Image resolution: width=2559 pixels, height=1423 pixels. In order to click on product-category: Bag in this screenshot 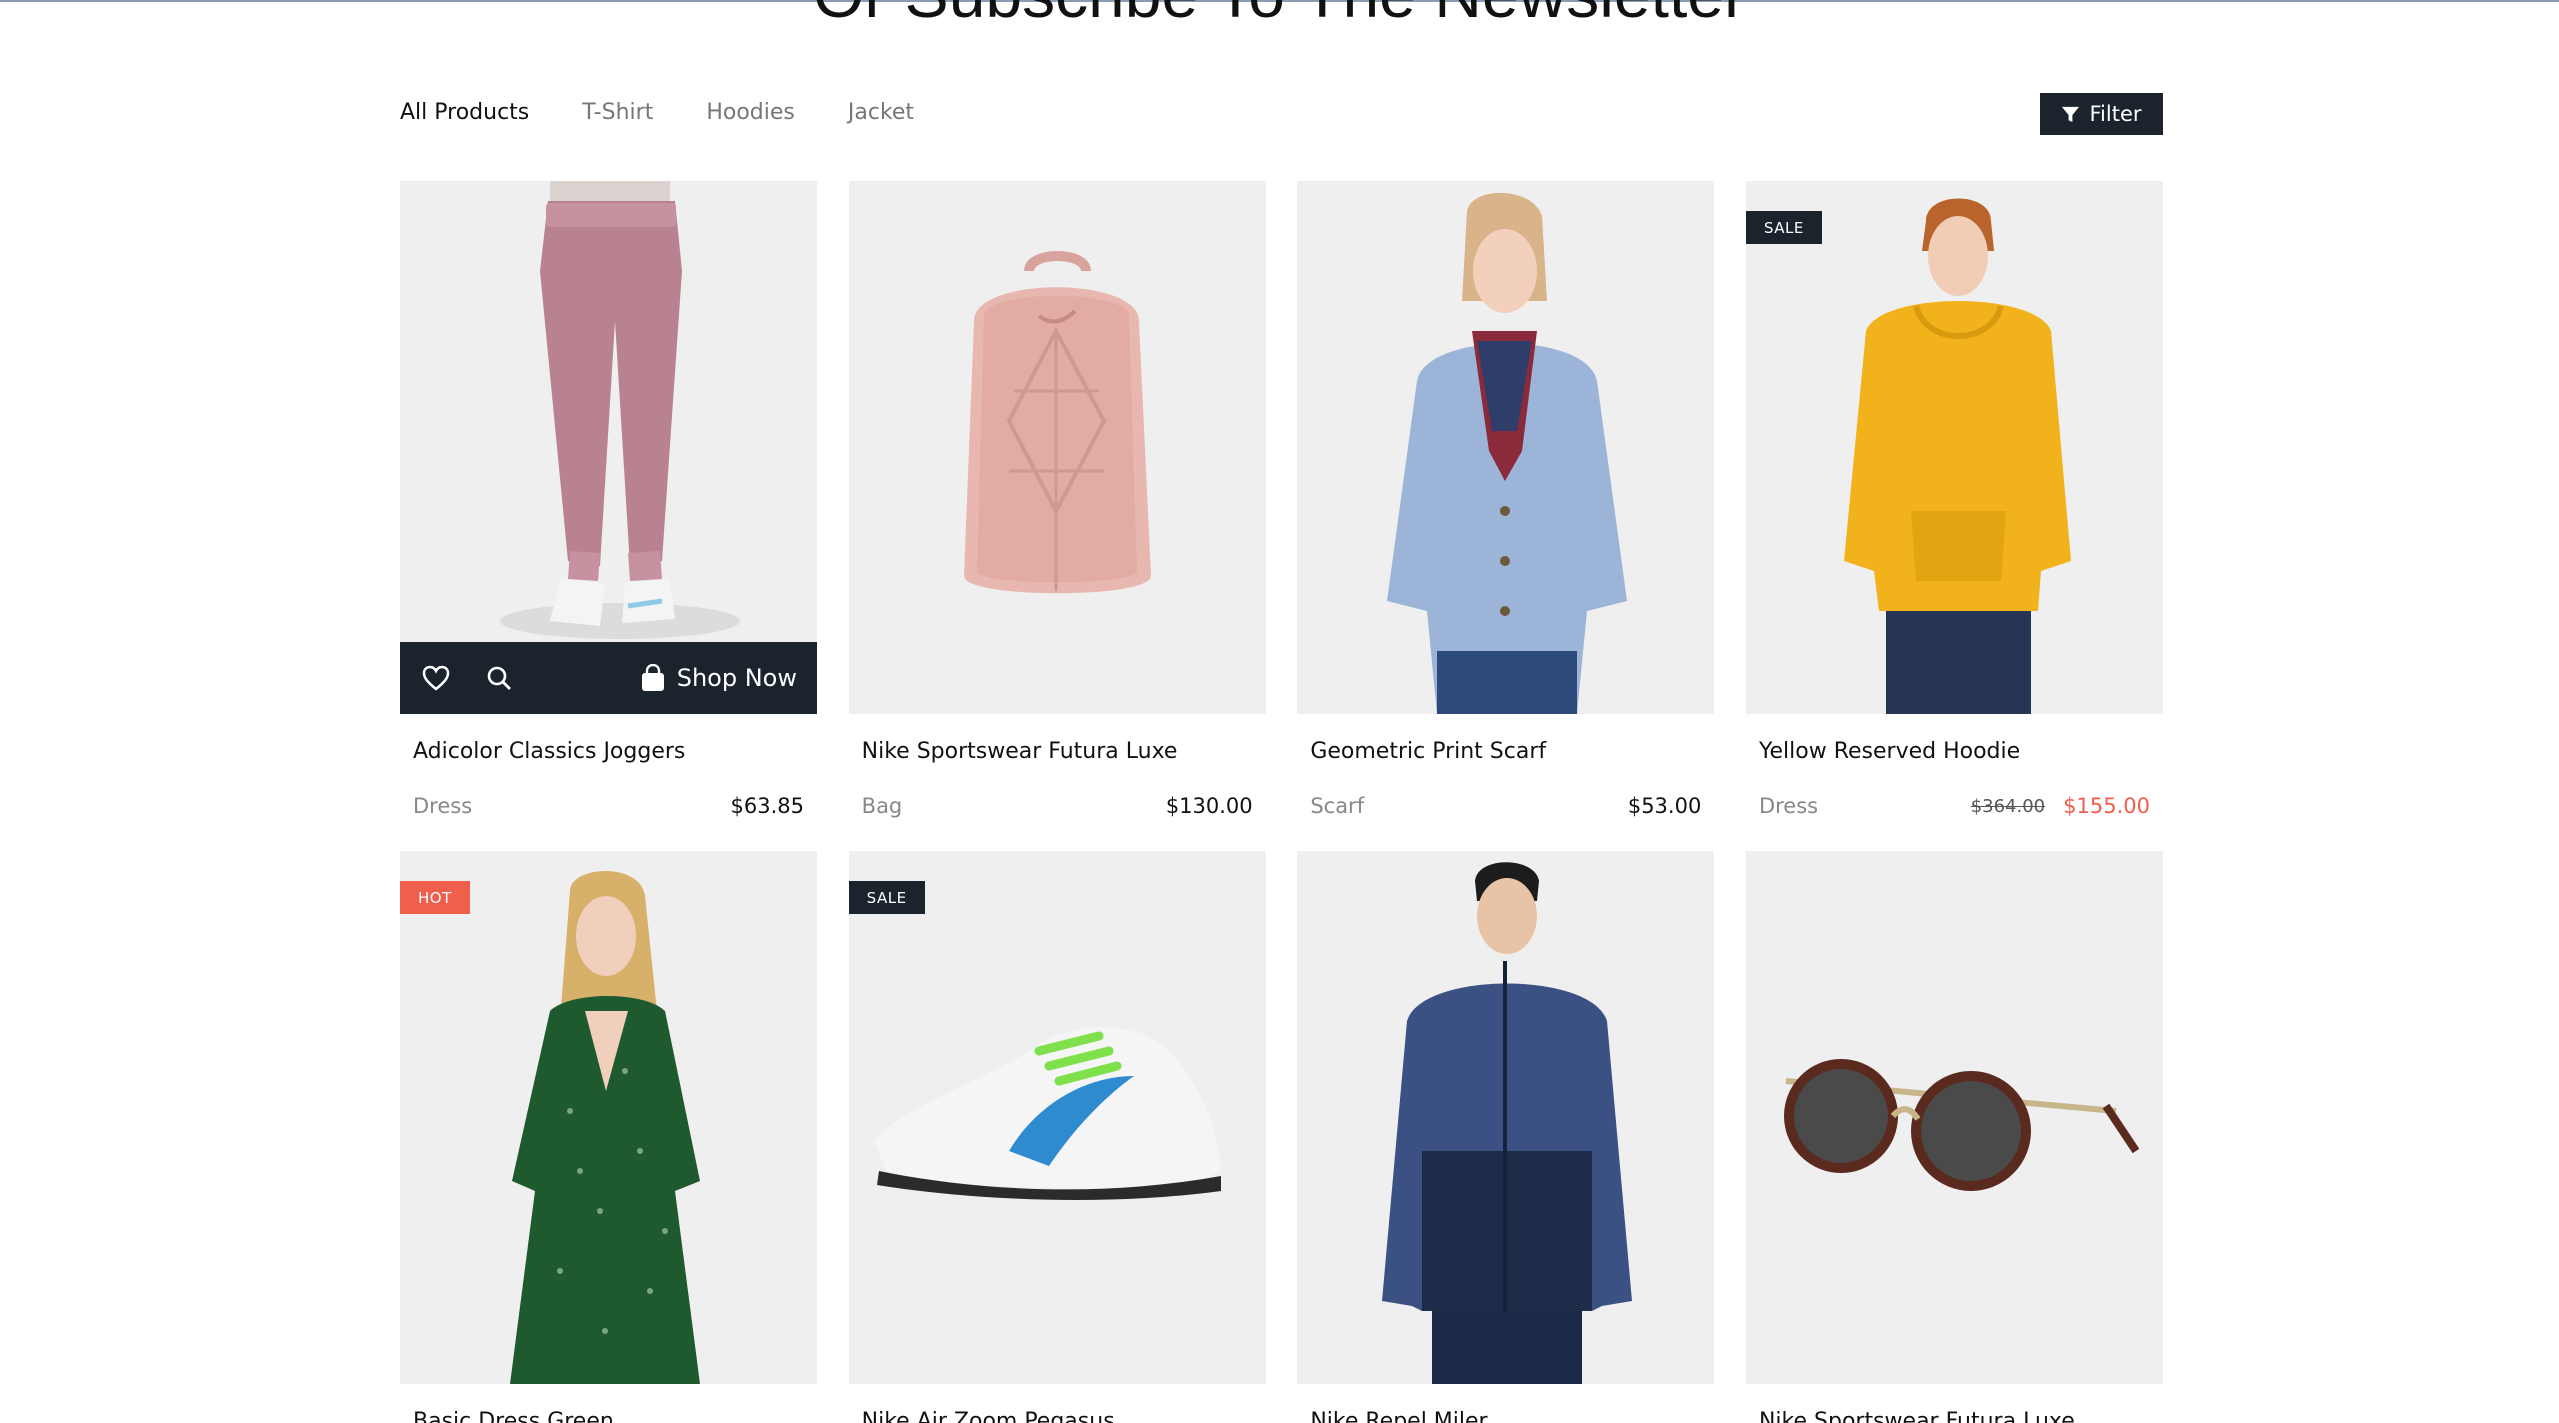, I will do `click(882, 806)`.